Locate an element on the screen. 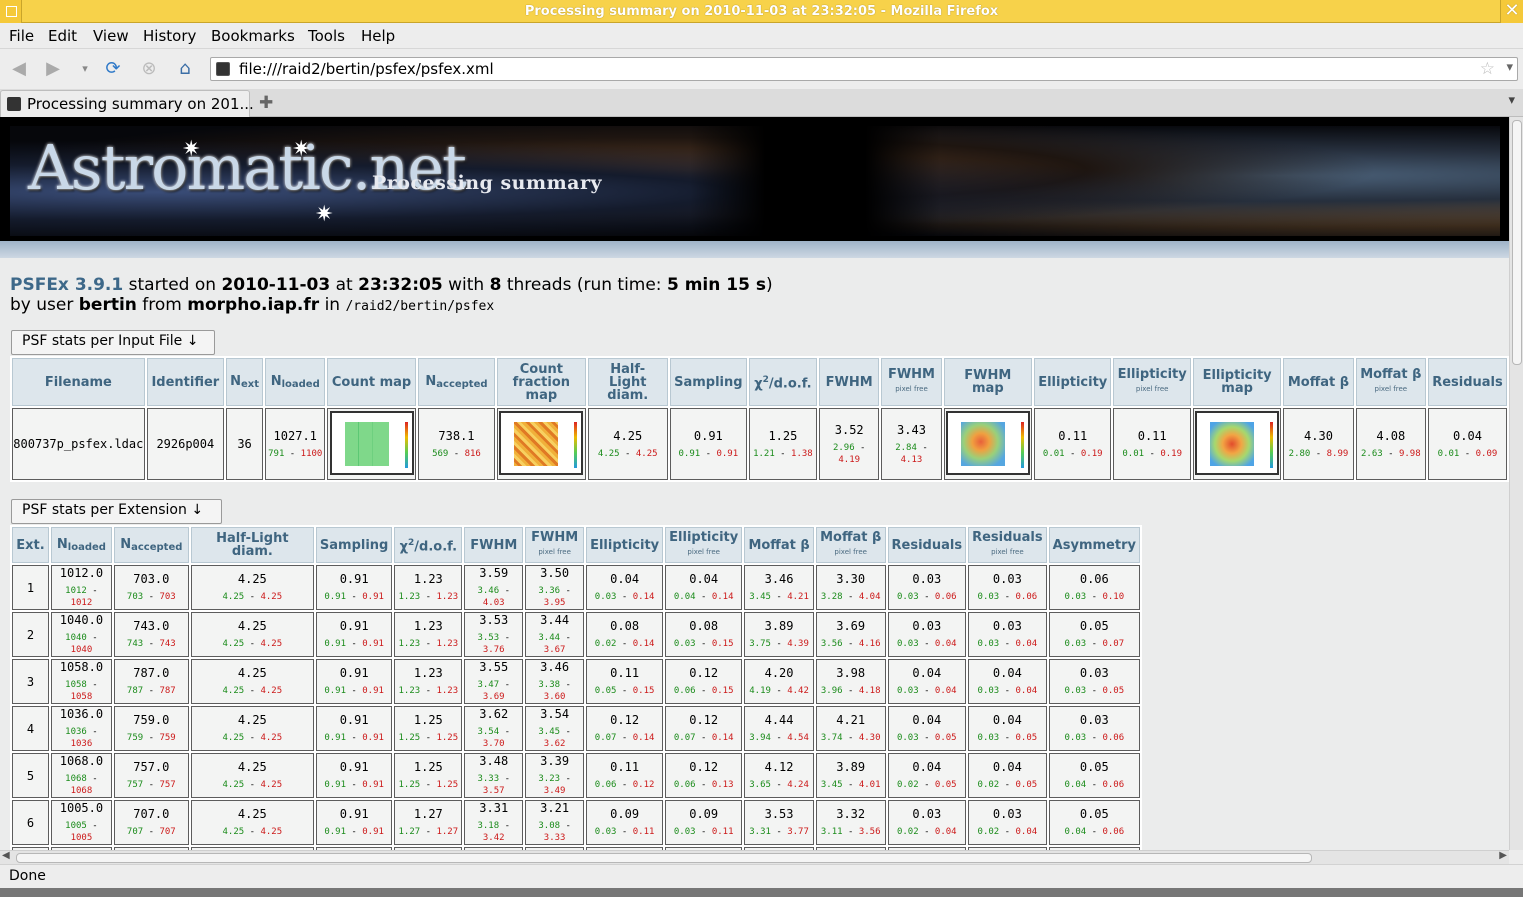 This screenshot has height=897, width=1523. cell-identifier: 2926p004 is located at coordinates (185, 444).